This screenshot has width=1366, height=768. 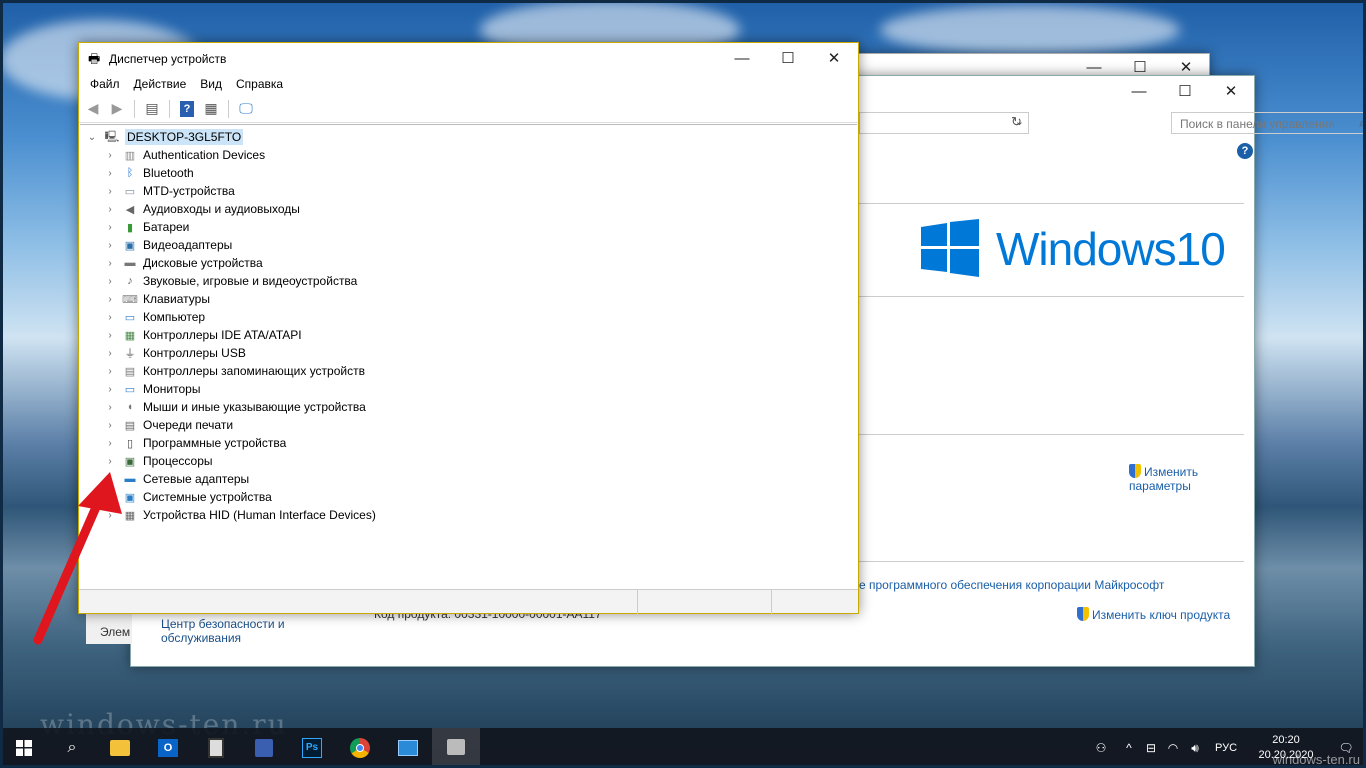 I want to click on tree-node-label: Видеоадаптеры, so click(x=188, y=245).